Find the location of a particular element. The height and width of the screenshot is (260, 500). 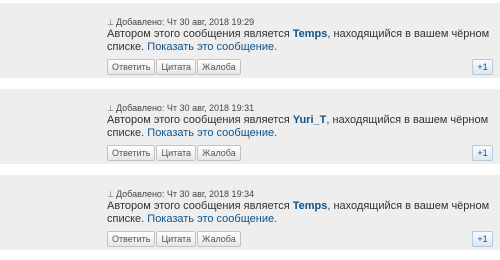

post-header: ⊥ Добавлено: Чт 30 авг, 2018 19:29 is located at coordinates (180, 22).